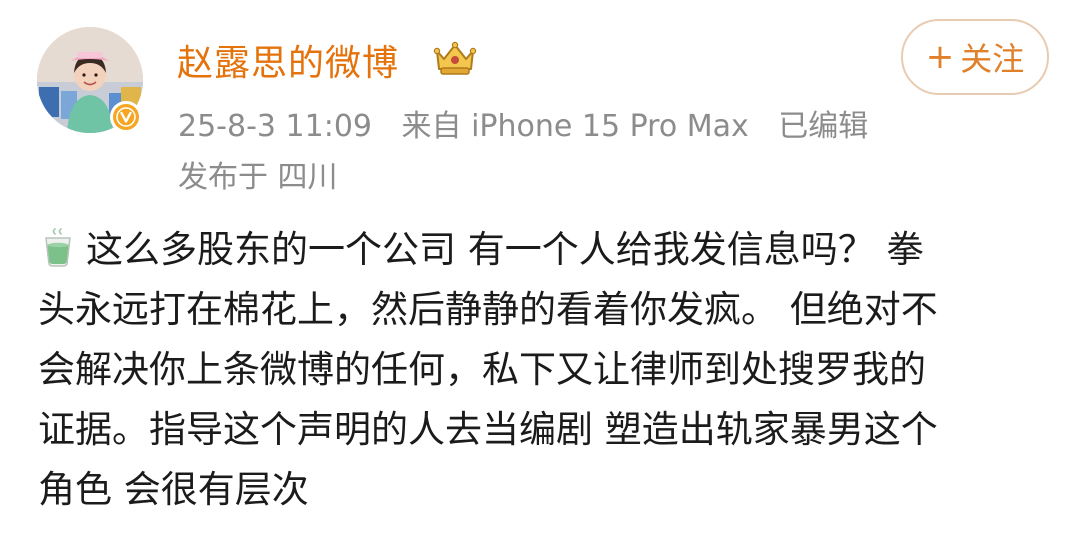 This screenshot has width=1080, height=539. Describe the element at coordinates (992, 59) in the screenshot. I see `follow-label: 关注` at that location.